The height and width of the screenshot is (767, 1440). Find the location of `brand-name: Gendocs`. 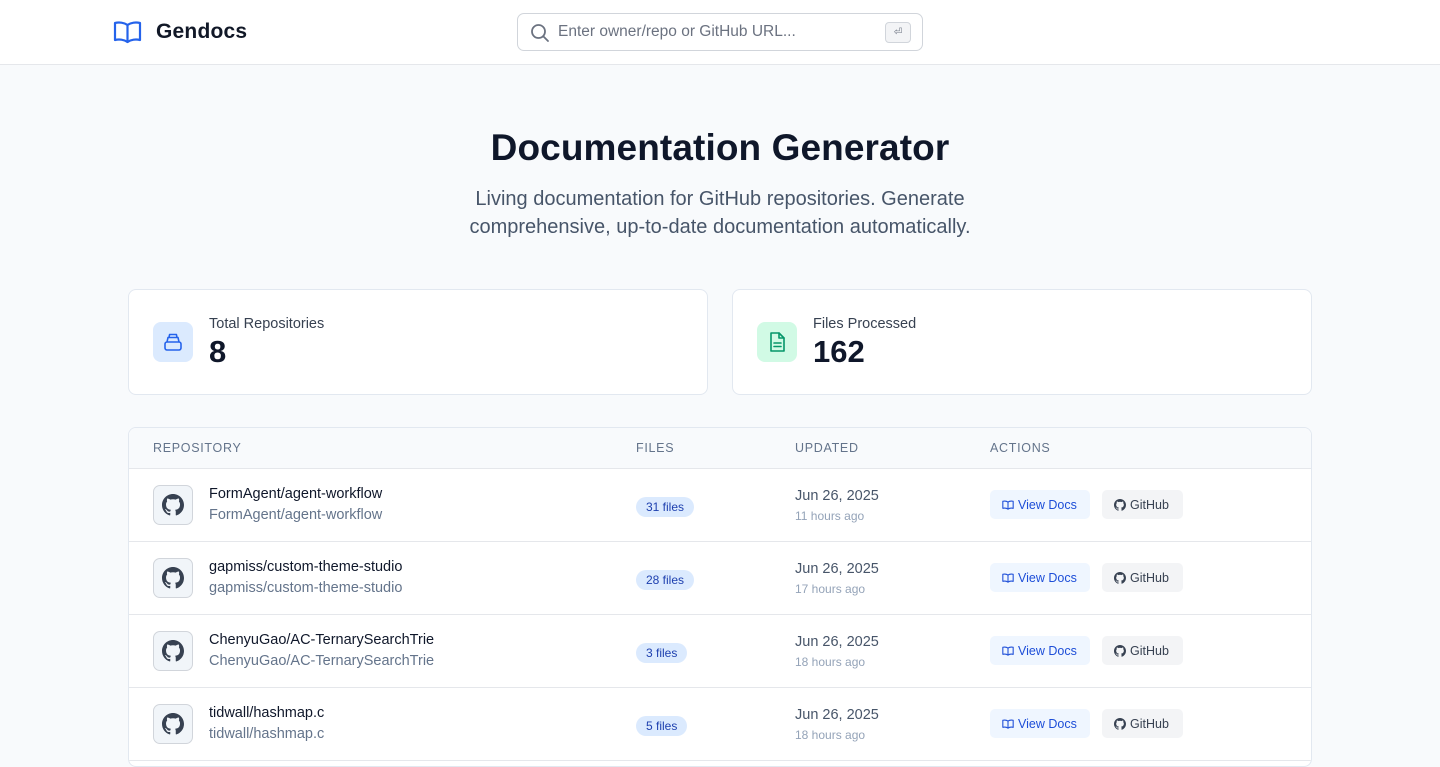

brand-name: Gendocs is located at coordinates (202, 31).